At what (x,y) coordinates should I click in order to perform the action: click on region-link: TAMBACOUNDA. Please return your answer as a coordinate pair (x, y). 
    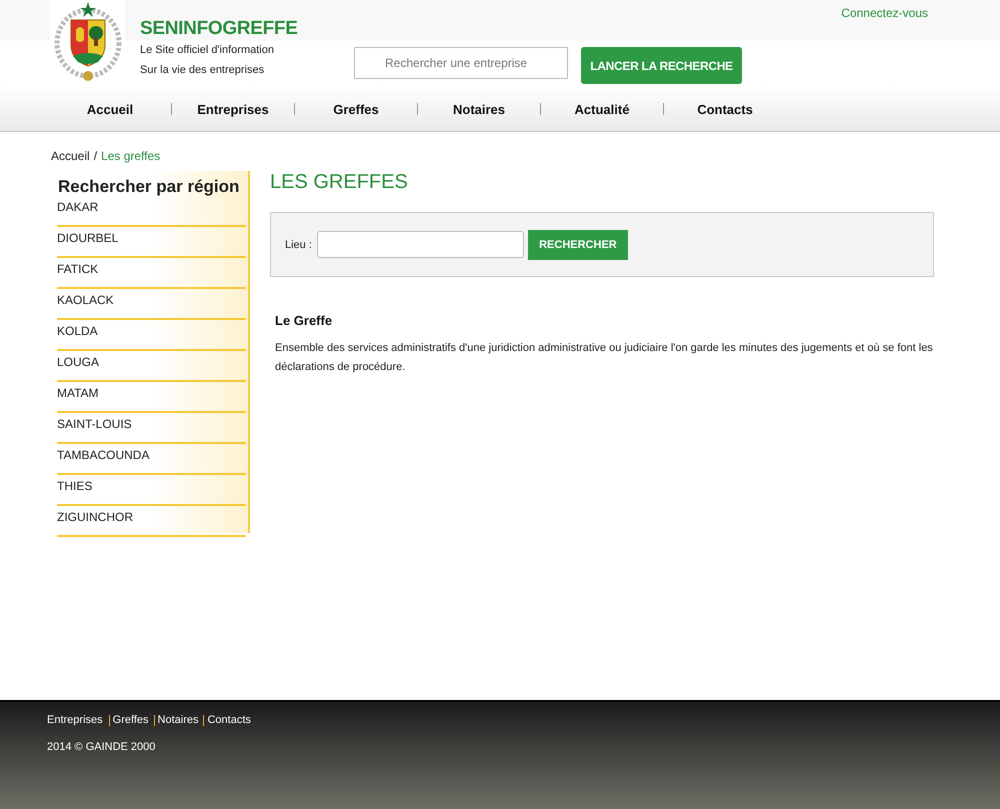
    Looking at the image, I should click on (151, 460).